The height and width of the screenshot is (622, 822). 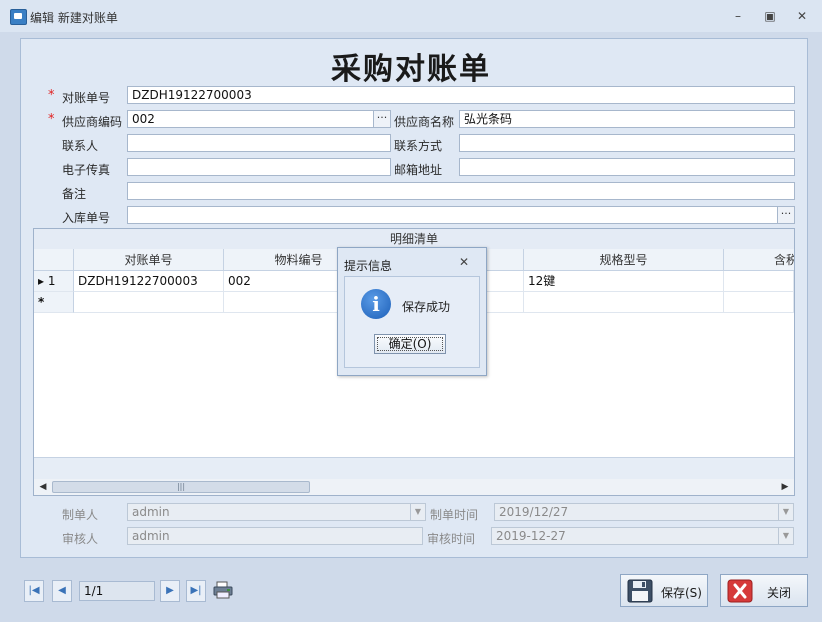 I want to click on close-button-label: 关闭, so click(x=779, y=593).